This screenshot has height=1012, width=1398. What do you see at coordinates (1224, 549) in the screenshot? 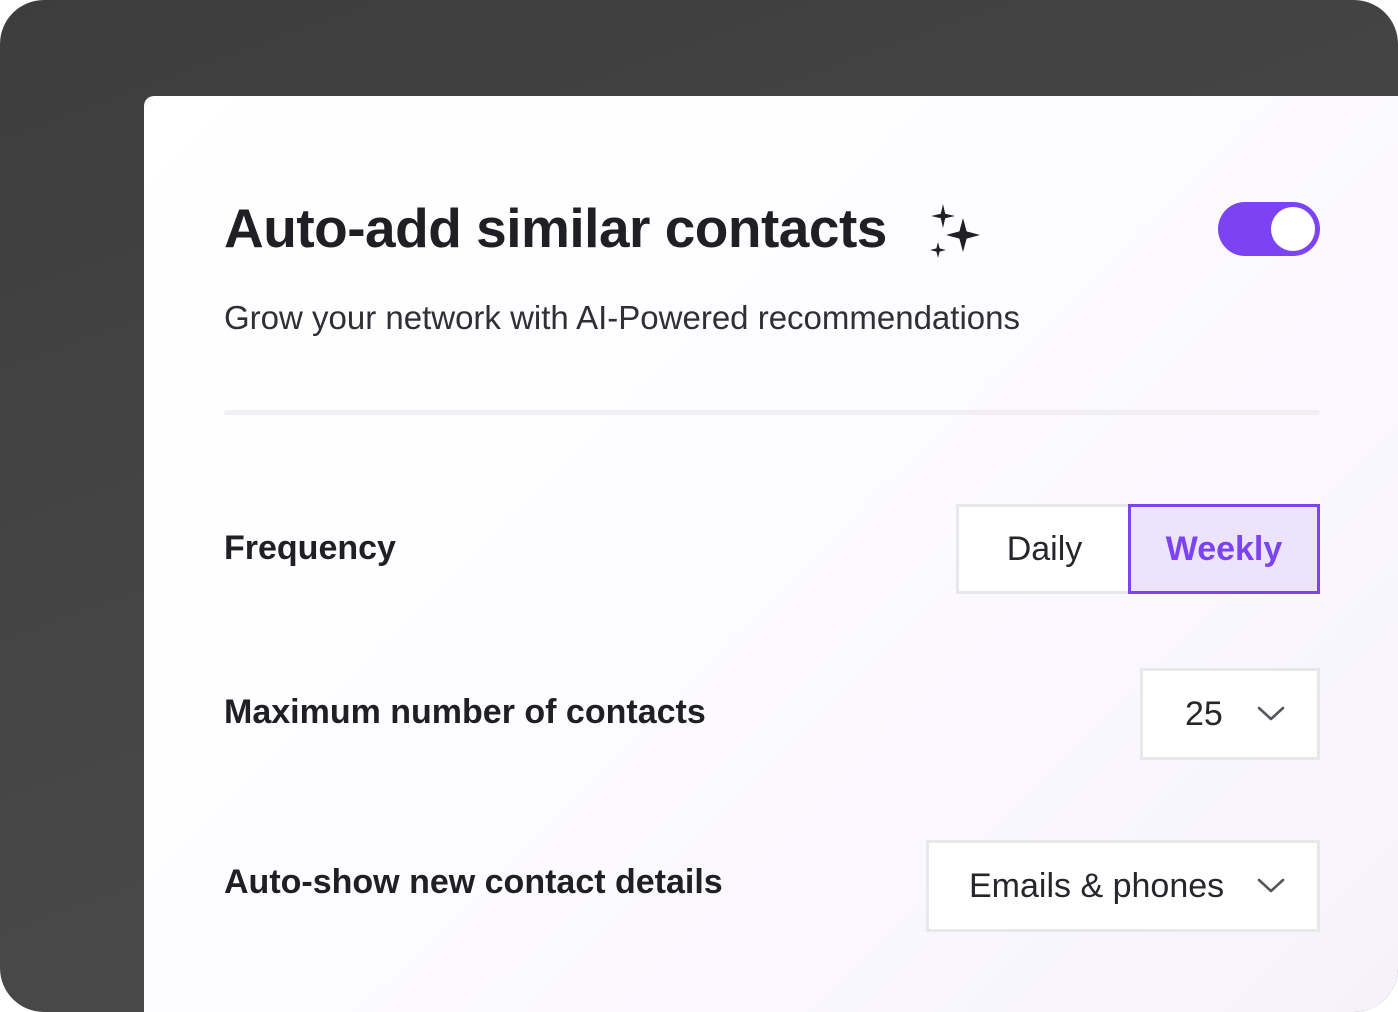
I see `frequency-weekly-option: Weekly` at bounding box center [1224, 549].